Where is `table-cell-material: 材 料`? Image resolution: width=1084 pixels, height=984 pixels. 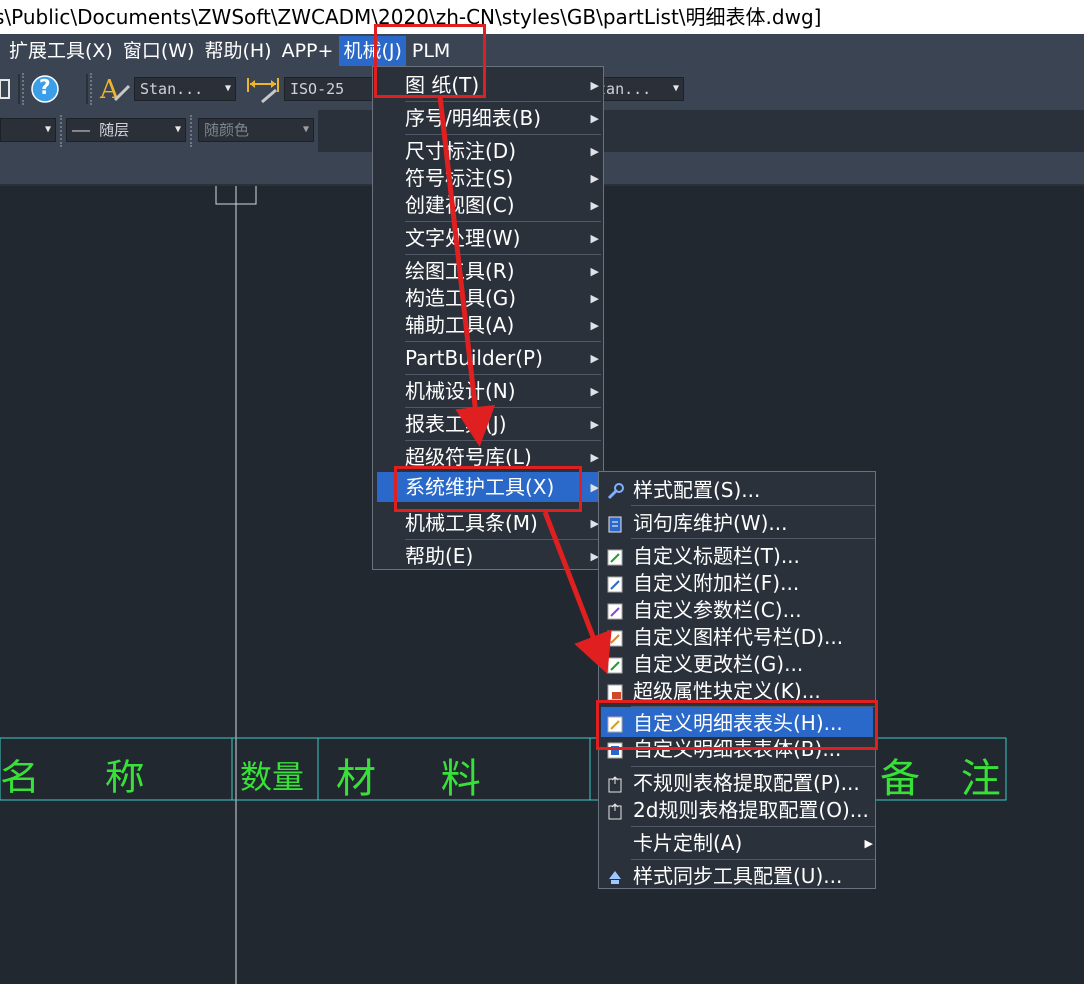 table-cell-material: 材 料 is located at coordinates (421, 779).